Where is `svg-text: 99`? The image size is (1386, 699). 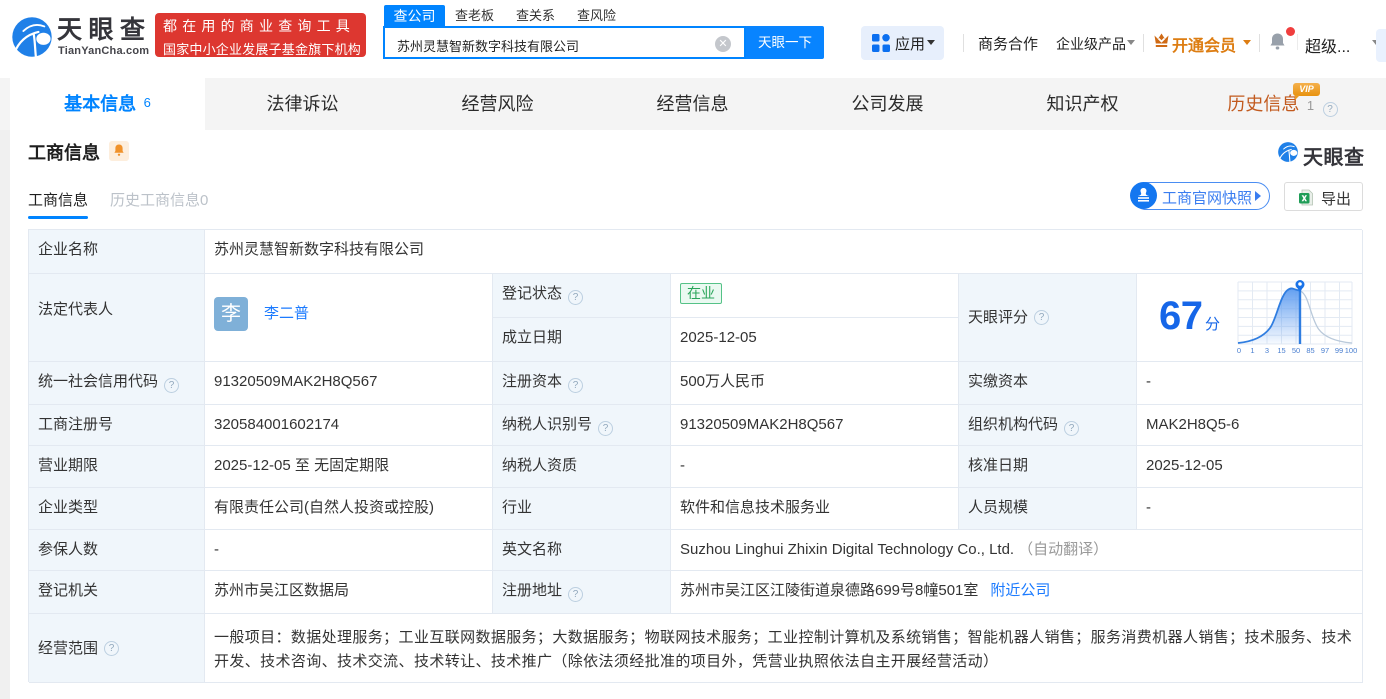 svg-text: 99 is located at coordinates (1339, 350).